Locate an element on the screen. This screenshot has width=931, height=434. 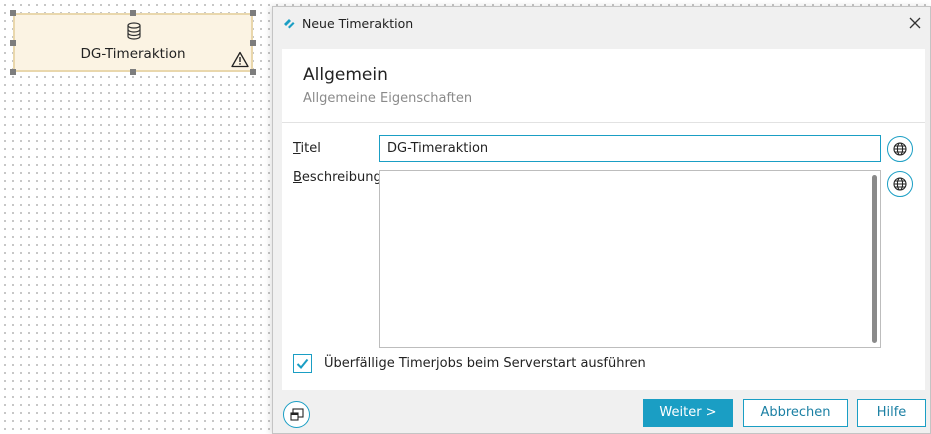
title-input: DG-Timeraktion is located at coordinates (630, 148).